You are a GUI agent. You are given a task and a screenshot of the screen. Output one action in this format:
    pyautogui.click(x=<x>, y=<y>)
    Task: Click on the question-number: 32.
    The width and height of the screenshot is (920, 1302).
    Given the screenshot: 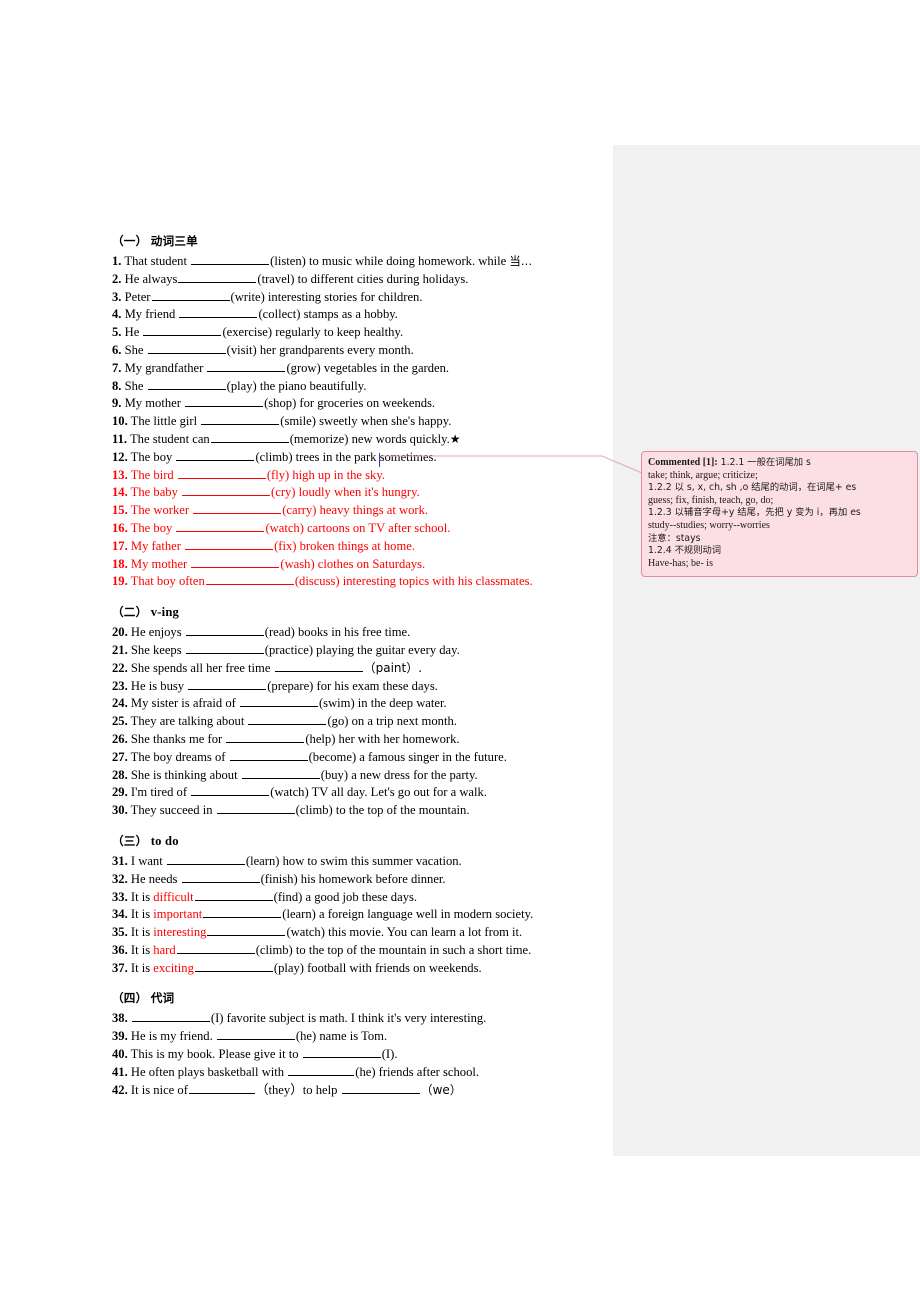 What is the action you would take?
    pyautogui.click(x=120, y=878)
    